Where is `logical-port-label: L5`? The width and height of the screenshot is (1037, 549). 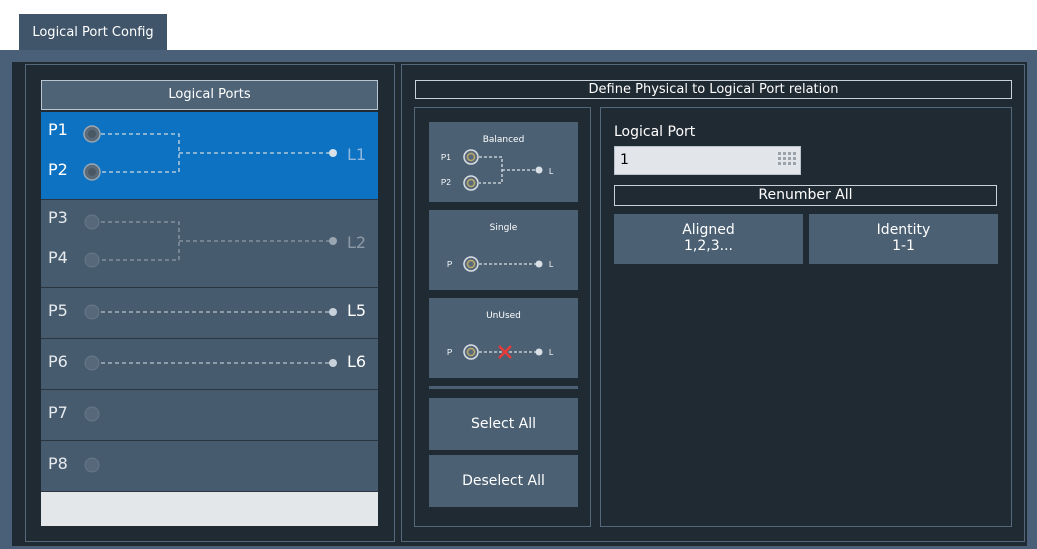
logical-port-label: L5 is located at coordinates (357, 310).